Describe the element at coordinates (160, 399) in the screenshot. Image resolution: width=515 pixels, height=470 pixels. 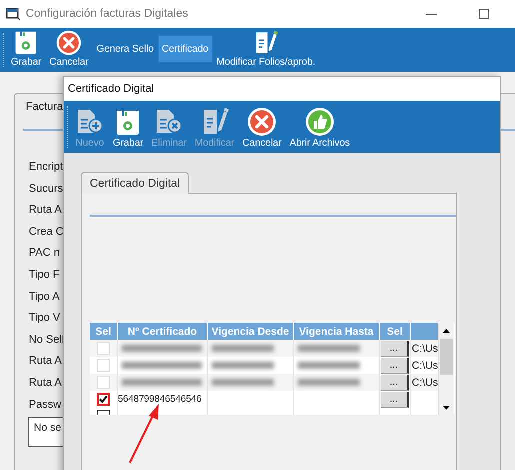
I see `table-cell: 5648799846546546` at that location.